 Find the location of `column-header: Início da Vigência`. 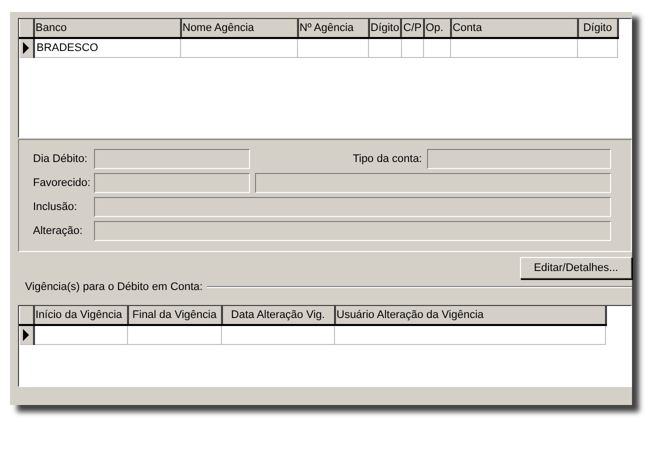

column-header: Início da Vigência is located at coordinates (81, 315).